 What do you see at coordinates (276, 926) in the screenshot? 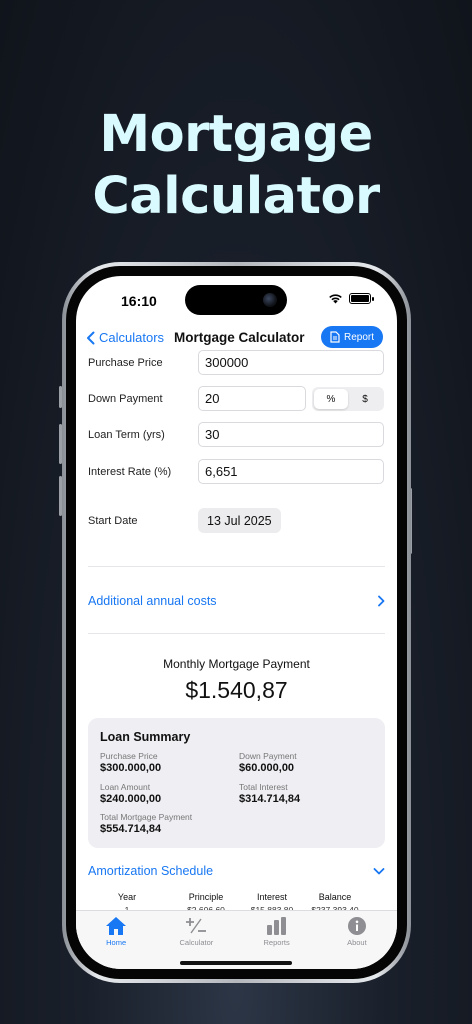
I see `bar-chart-icon` at bounding box center [276, 926].